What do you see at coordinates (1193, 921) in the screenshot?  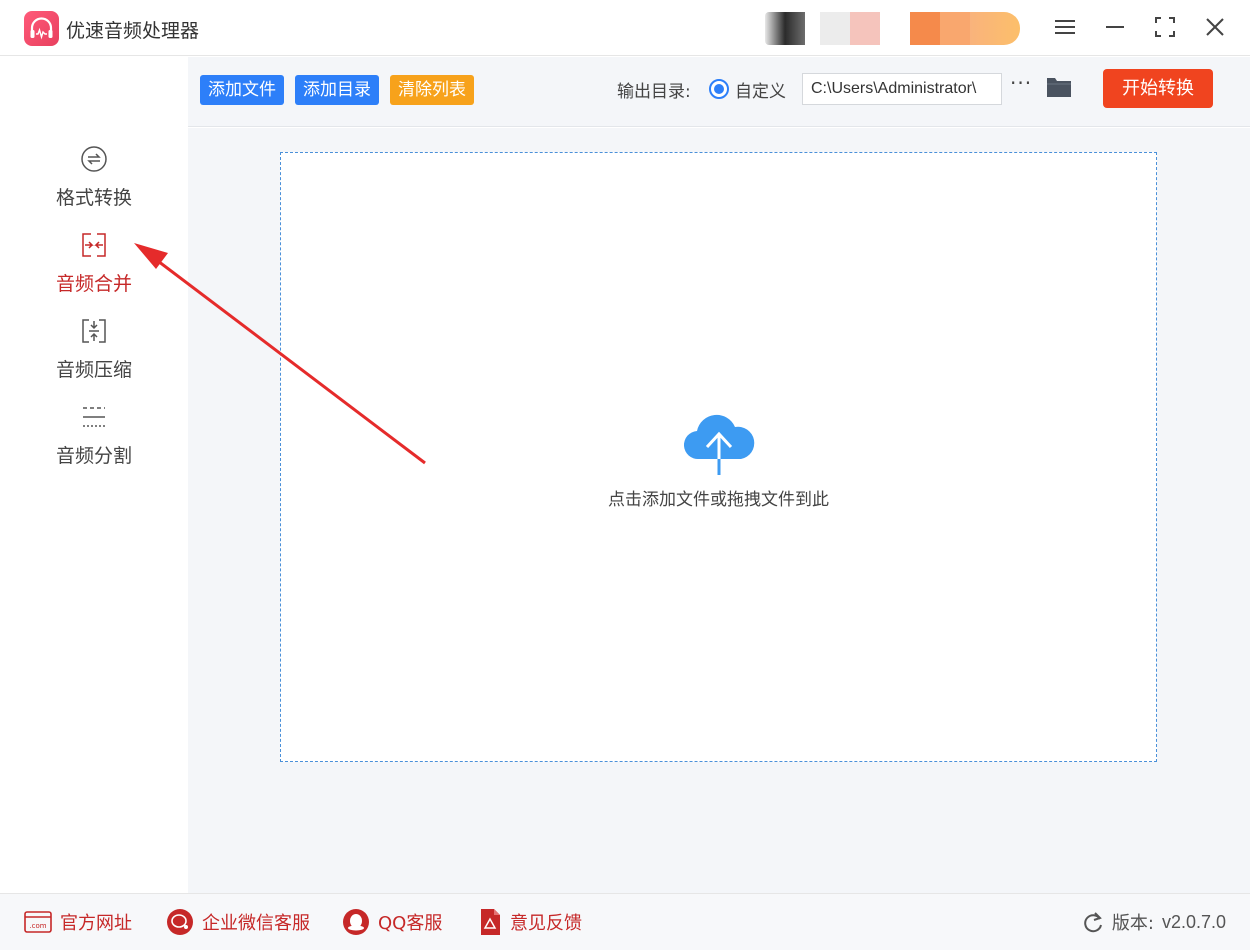 I see `version-value: v2.0.7.0` at bounding box center [1193, 921].